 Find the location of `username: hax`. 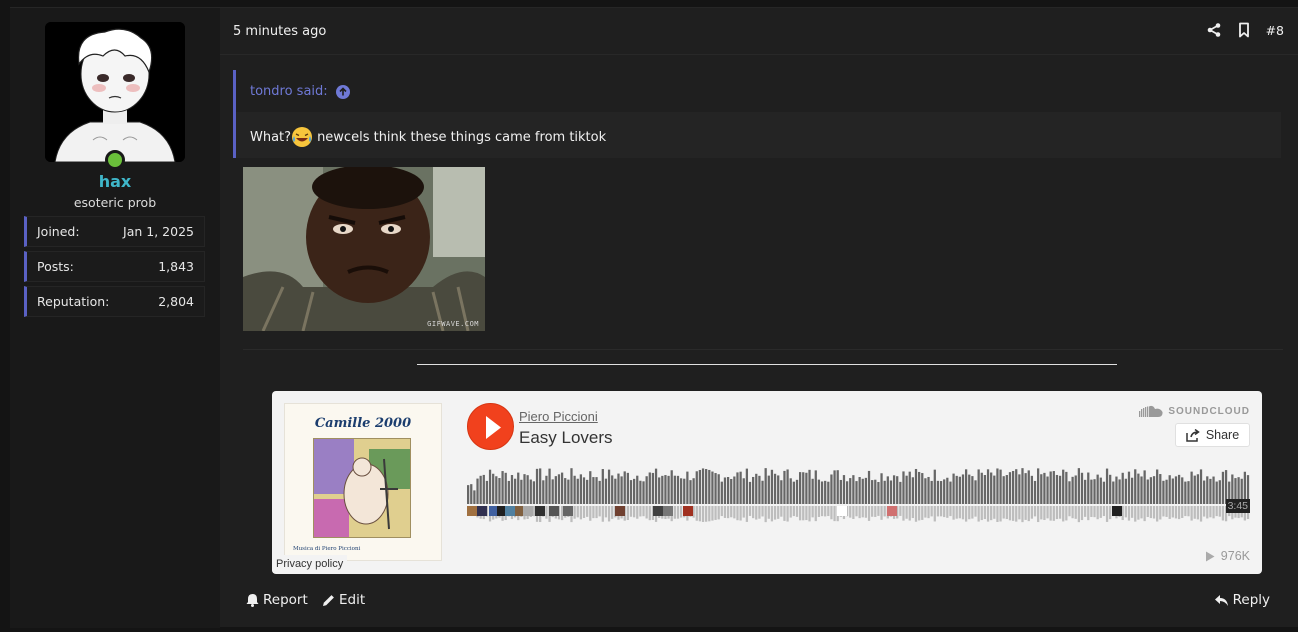

username: hax is located at coordinates (115, 181).